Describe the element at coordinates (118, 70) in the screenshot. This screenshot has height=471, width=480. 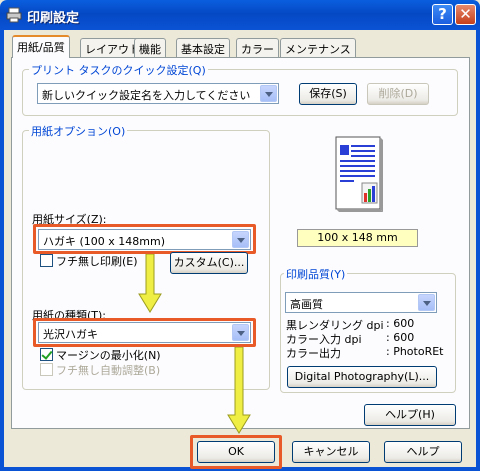
I see `quick-settings-label: プリント タスクのクイック設定(Q)` at that location.